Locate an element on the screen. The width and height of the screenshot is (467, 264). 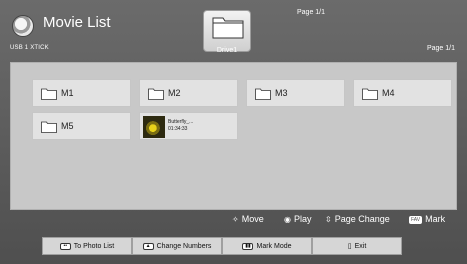
change-numbers-label: Change Numbers is located at coordinates (184, 246).